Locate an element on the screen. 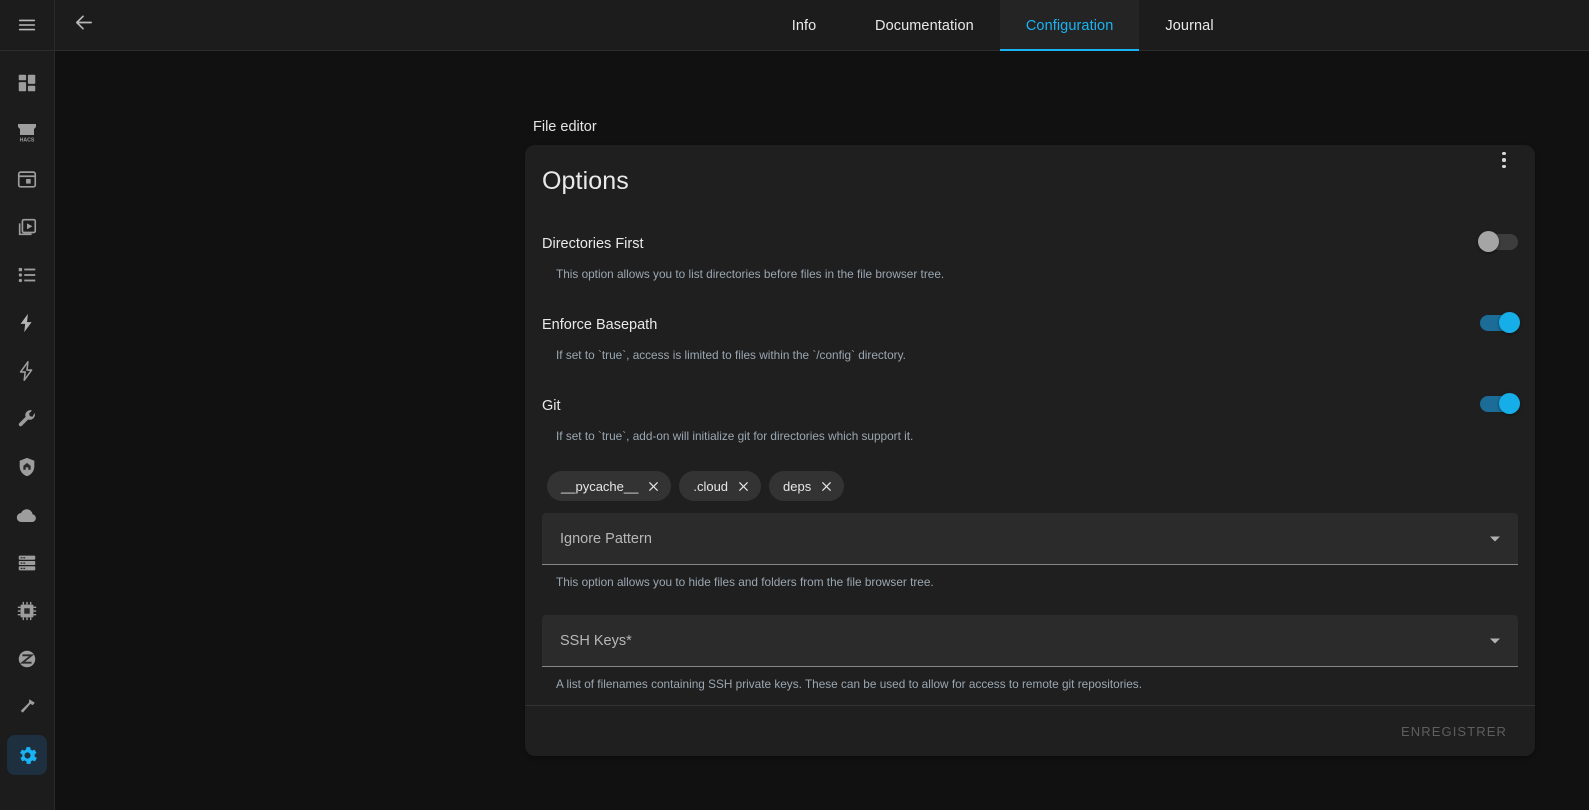 This screenshot has height=810, width=1589. server-rack-icon is located at coordinates (27, 563).